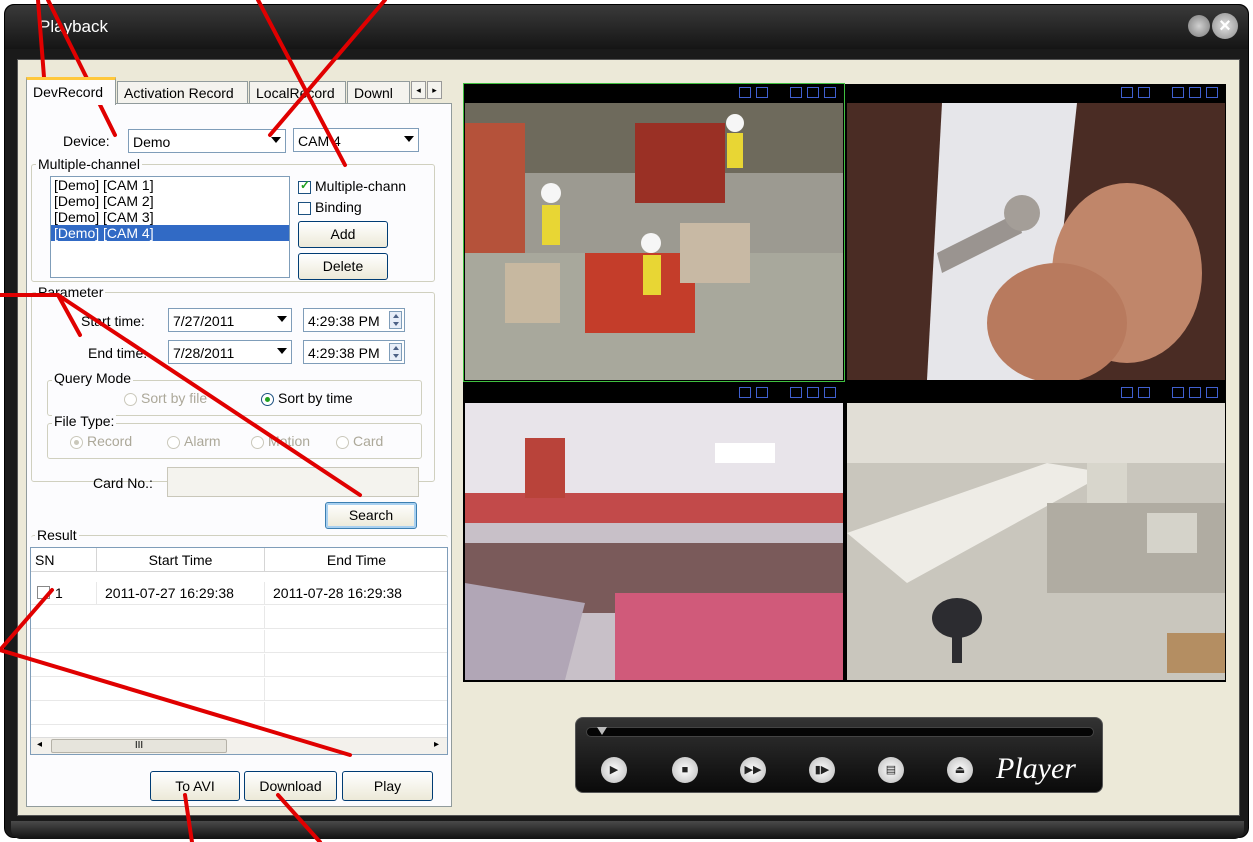  I want to click on group-title: Parameter, so click(71, 292).